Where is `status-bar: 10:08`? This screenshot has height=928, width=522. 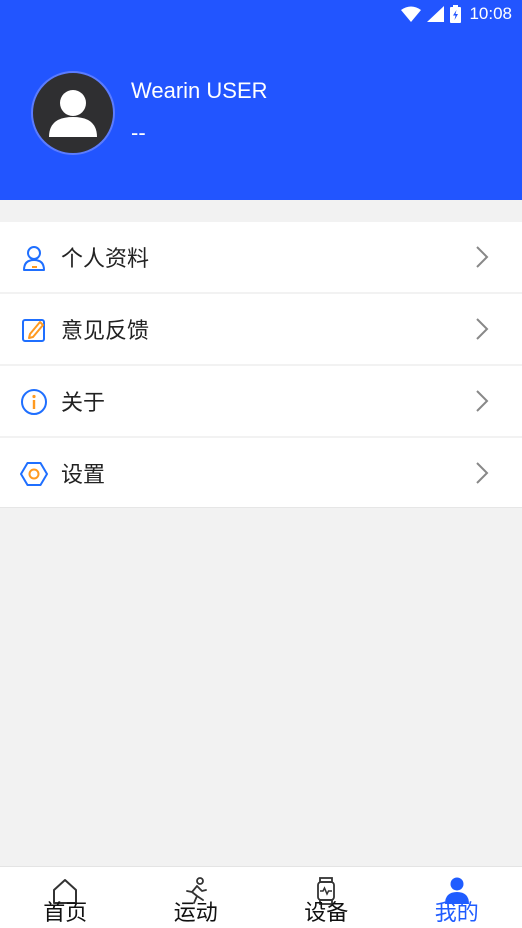
status-bar: 10:08 is located at coordinates (456, 14).